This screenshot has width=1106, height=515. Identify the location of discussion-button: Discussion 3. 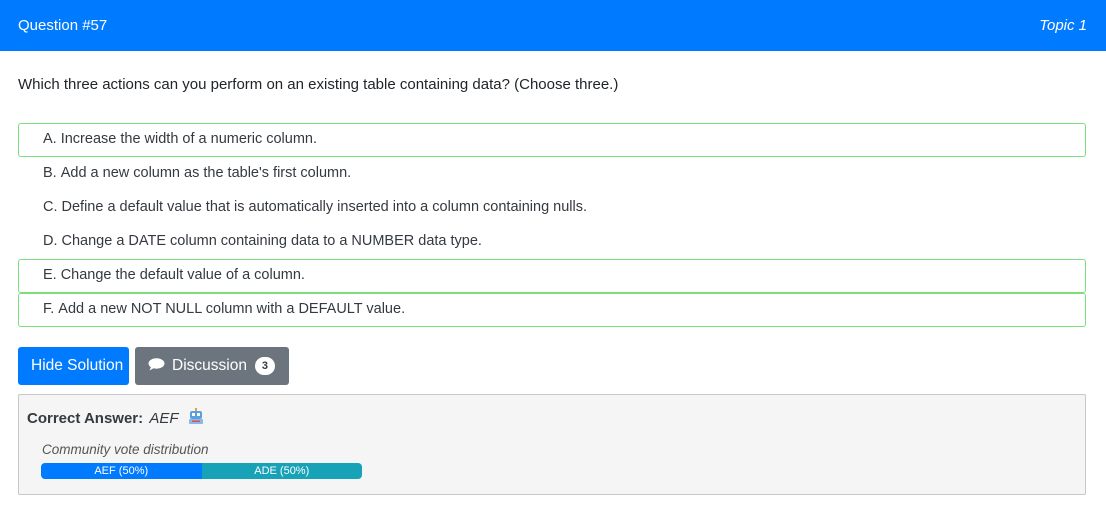
(212, 366).